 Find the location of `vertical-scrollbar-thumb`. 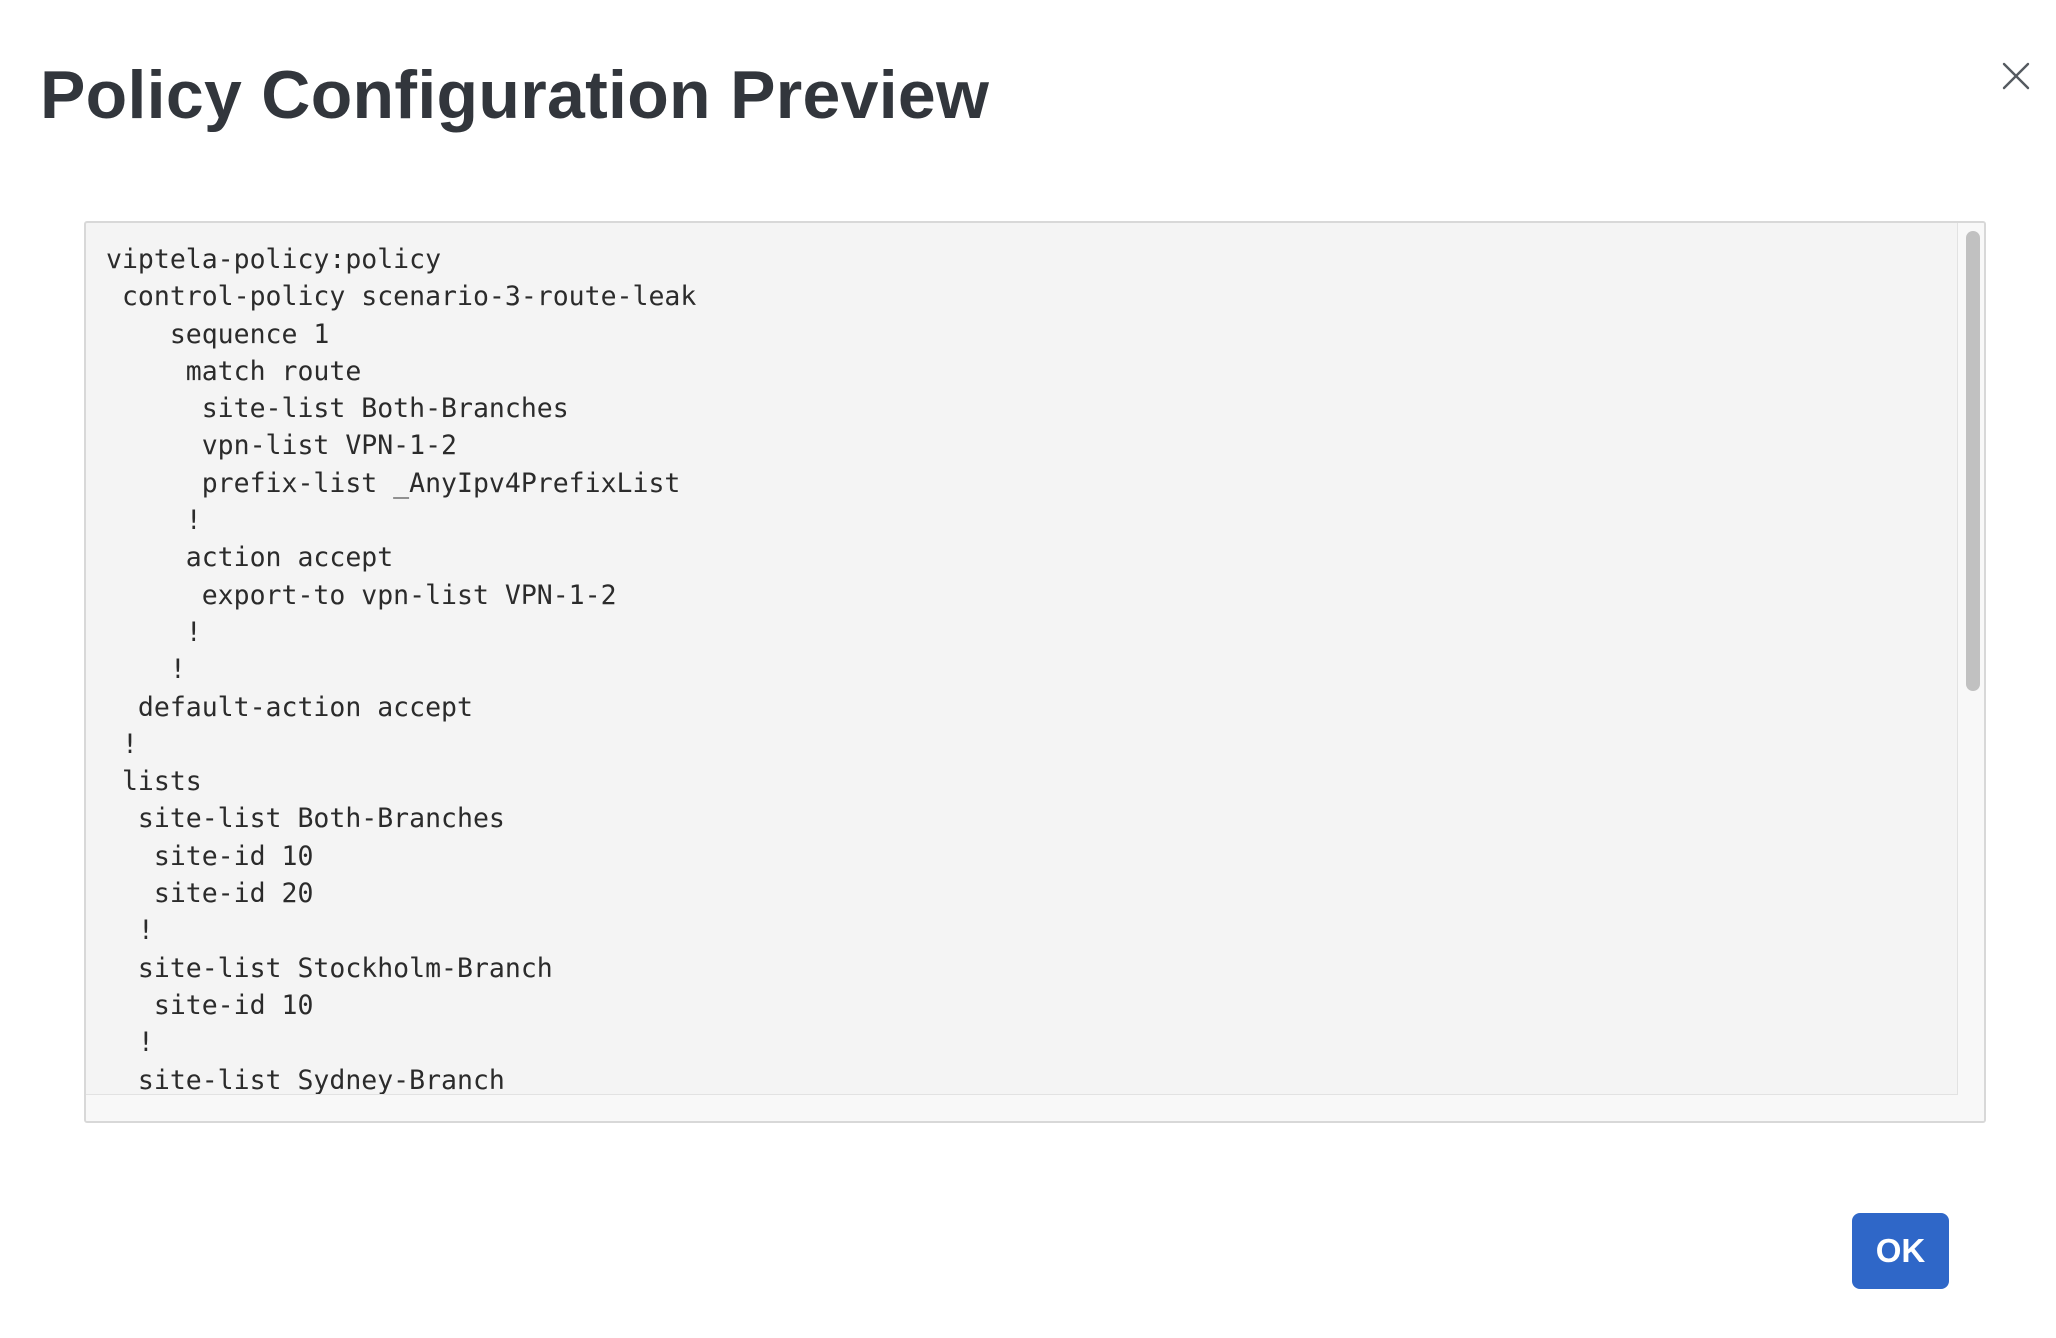

vertical-scrollbar-thumb is located at coordinates (1973, 461).